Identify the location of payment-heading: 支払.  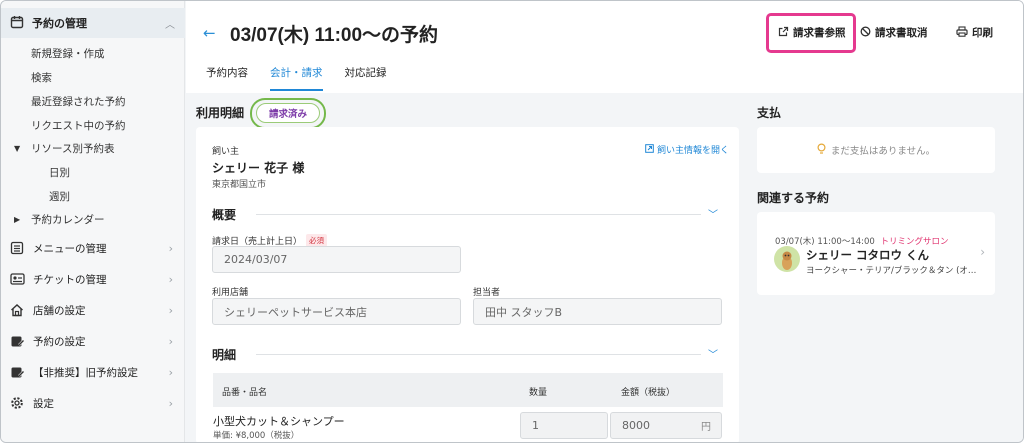
(769, 113).